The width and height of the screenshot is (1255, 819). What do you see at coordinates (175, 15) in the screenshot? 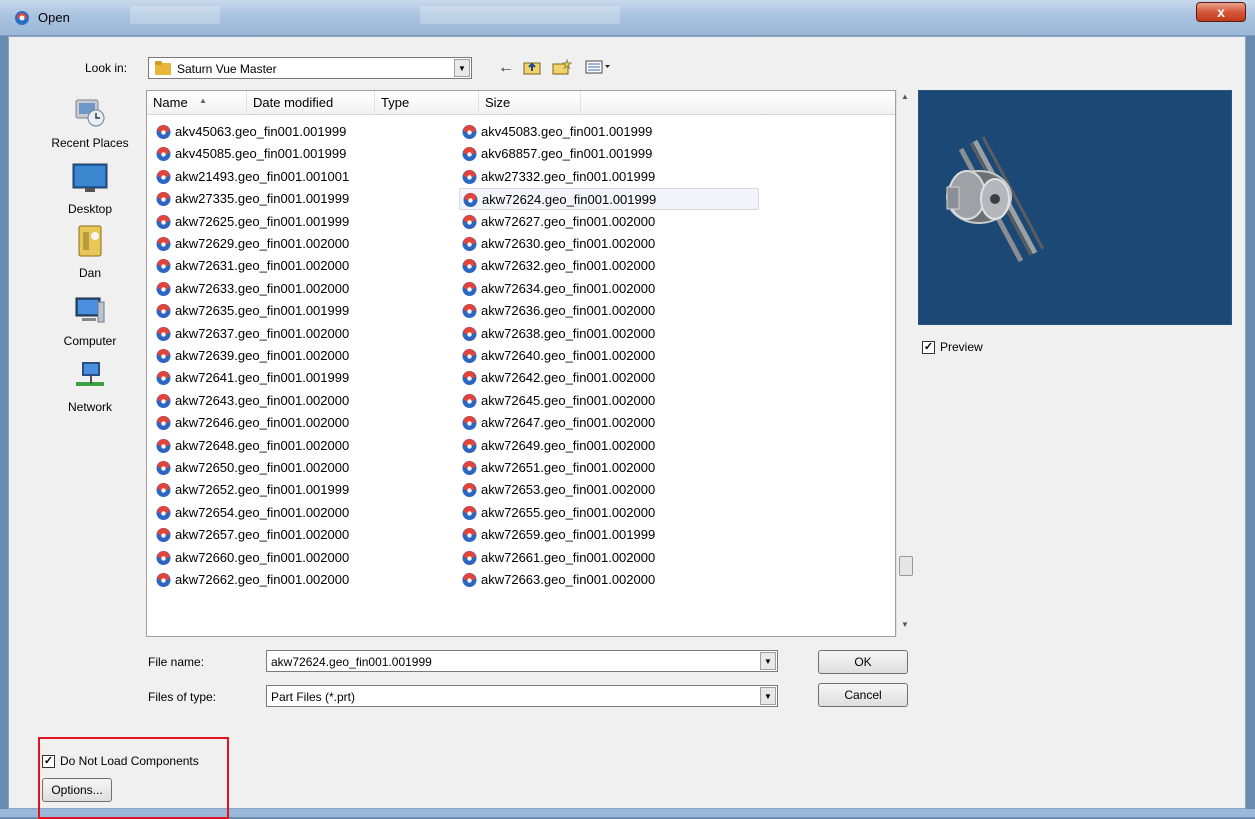
I see `title-bar-ghost` at bounding box center [175, 15].